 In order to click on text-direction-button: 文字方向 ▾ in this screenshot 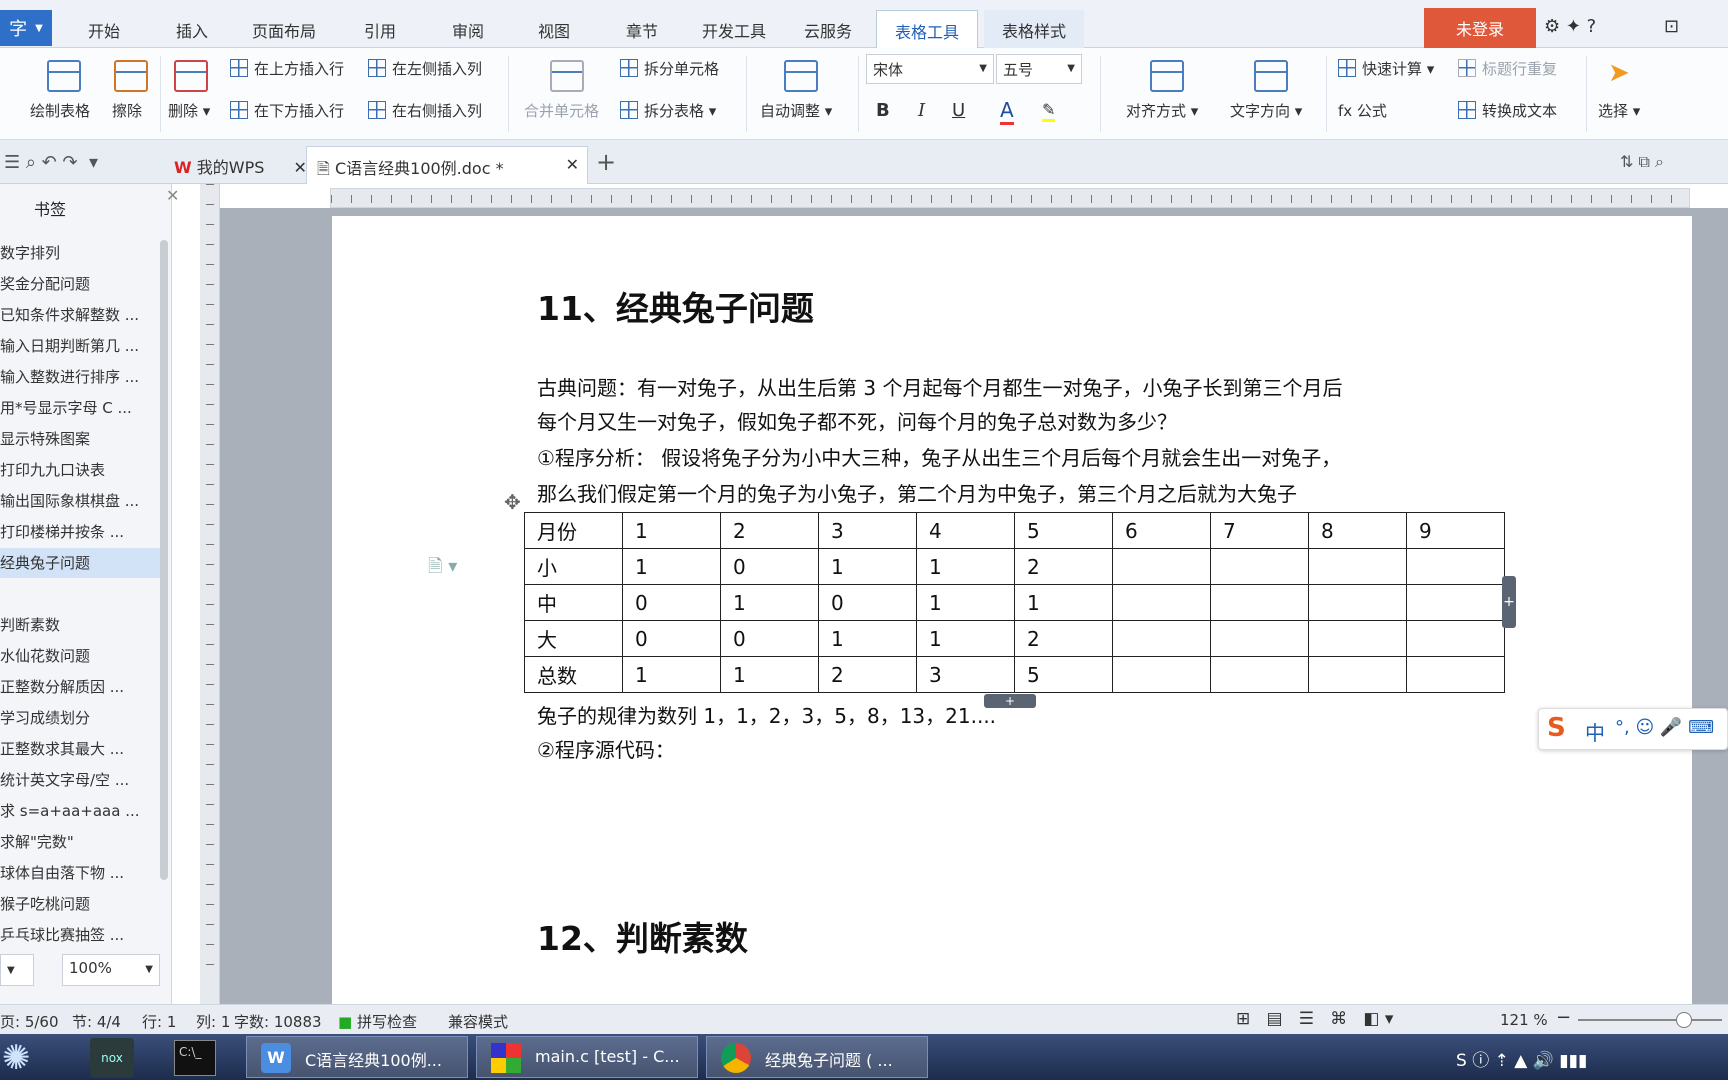, I will do `click(1266, 110)`.